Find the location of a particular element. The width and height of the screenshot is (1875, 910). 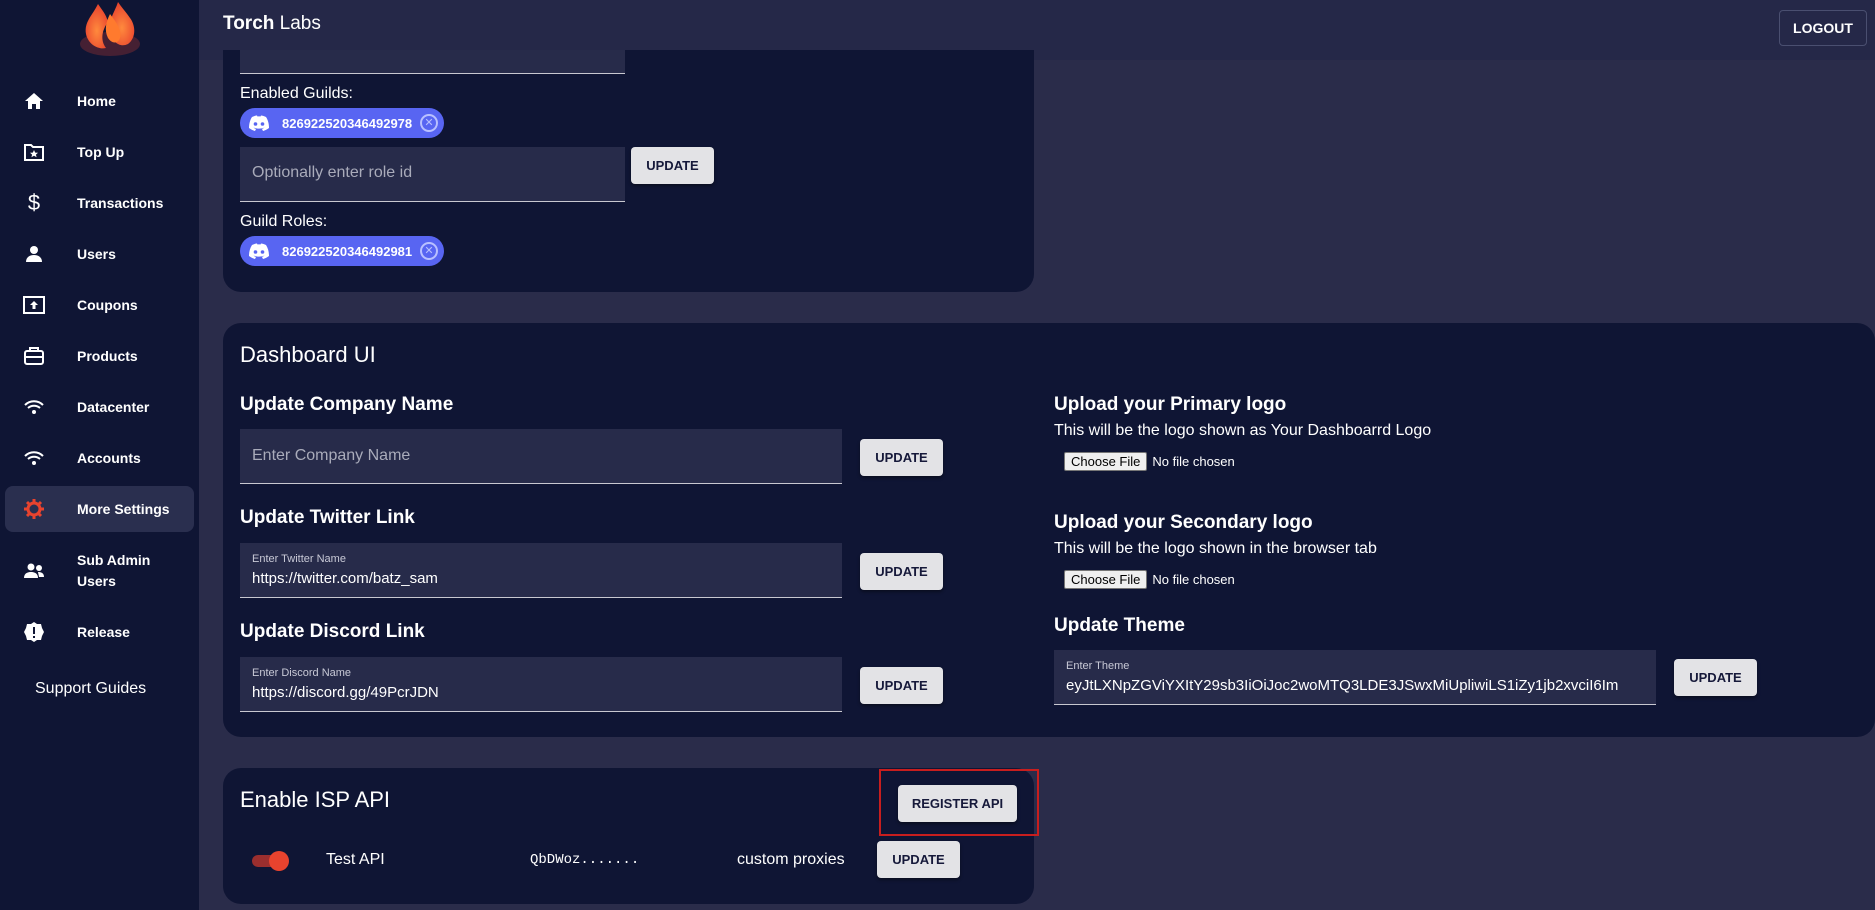

sidebar-item-label-line2: Users is located at coordinates (96, 581).